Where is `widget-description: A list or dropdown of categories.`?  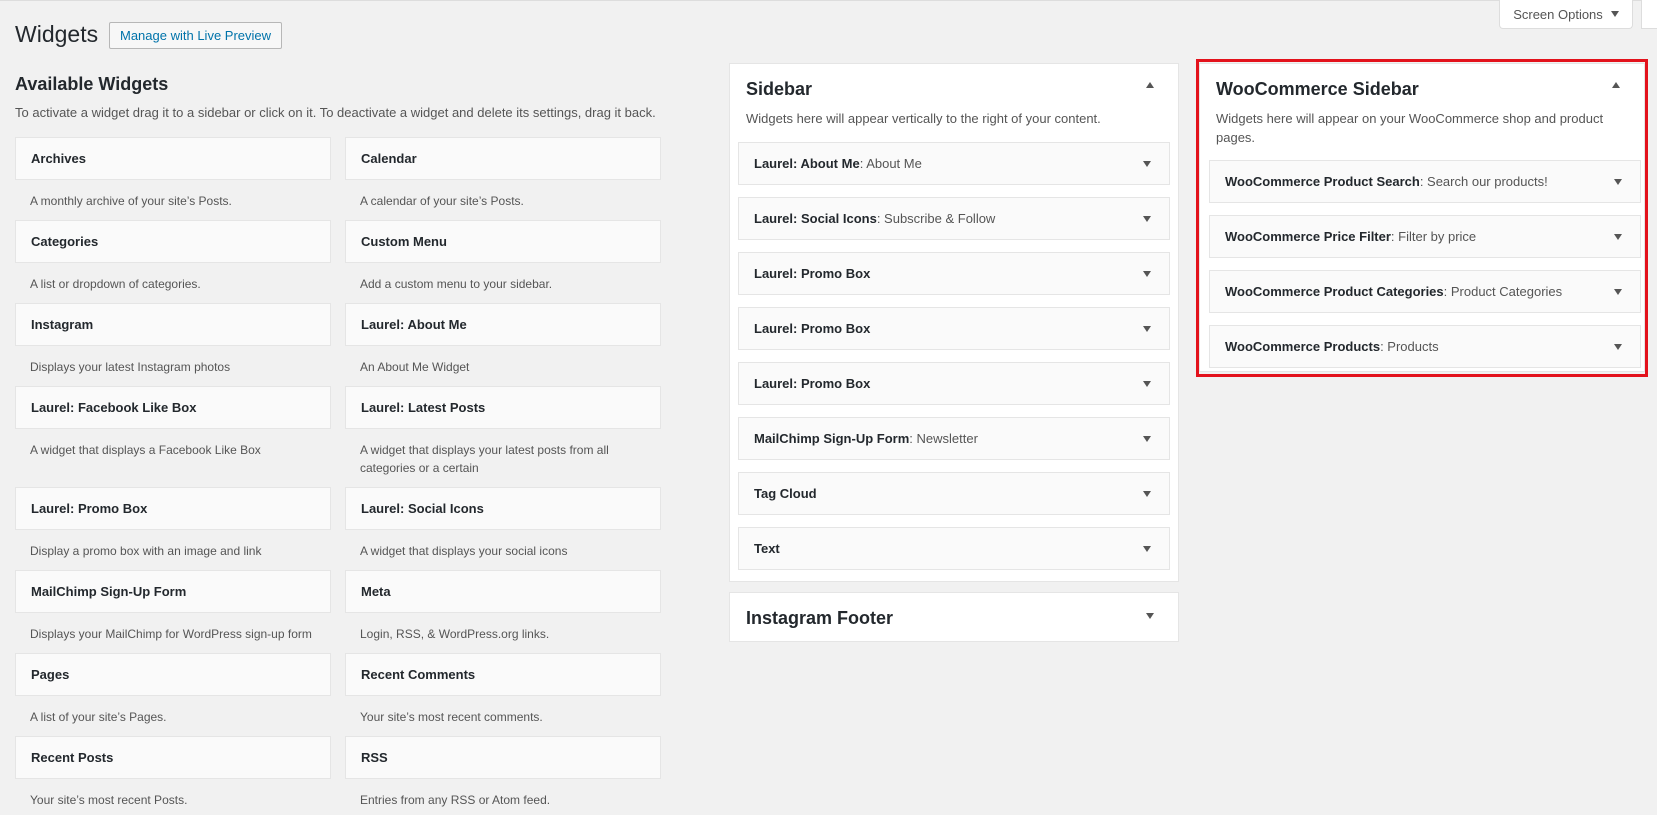
widget-description: A list or dropdown of categories. is located at coordinates (115, 284).